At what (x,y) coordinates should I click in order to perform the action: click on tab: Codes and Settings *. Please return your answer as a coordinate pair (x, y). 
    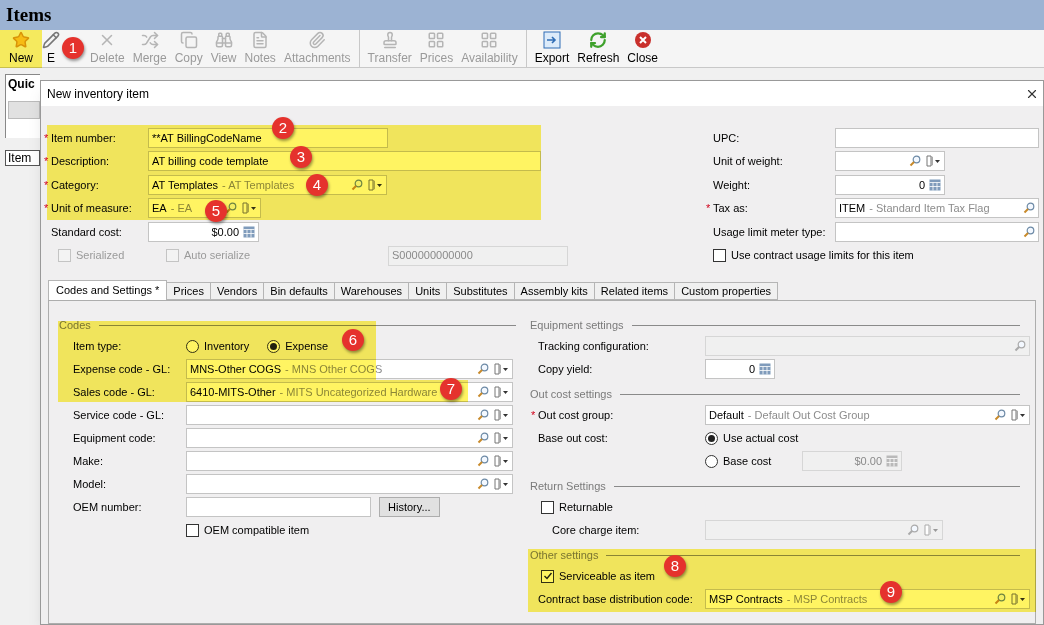
    Looking at the image, I should click on (108, 289).